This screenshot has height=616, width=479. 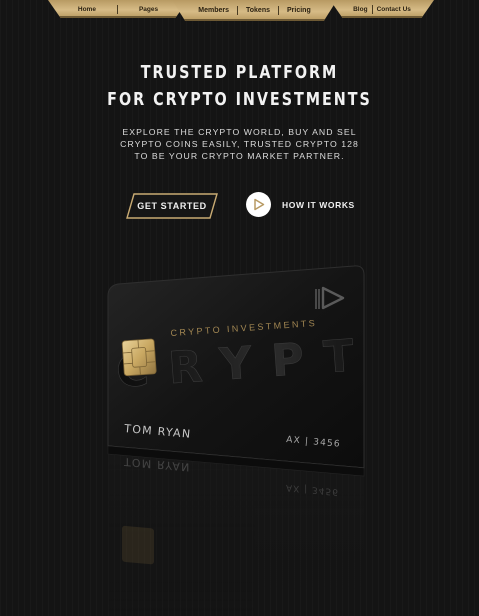 I want to click on nav-divider, so click(x=117, y=9).